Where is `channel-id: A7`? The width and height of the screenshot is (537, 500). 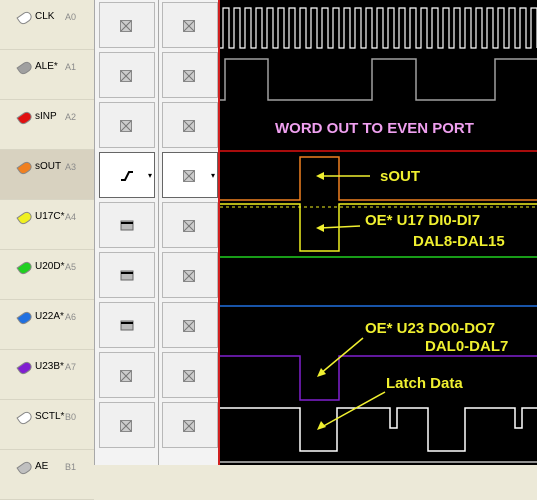
channel-id: A7 is located at coordinates (71, 367).